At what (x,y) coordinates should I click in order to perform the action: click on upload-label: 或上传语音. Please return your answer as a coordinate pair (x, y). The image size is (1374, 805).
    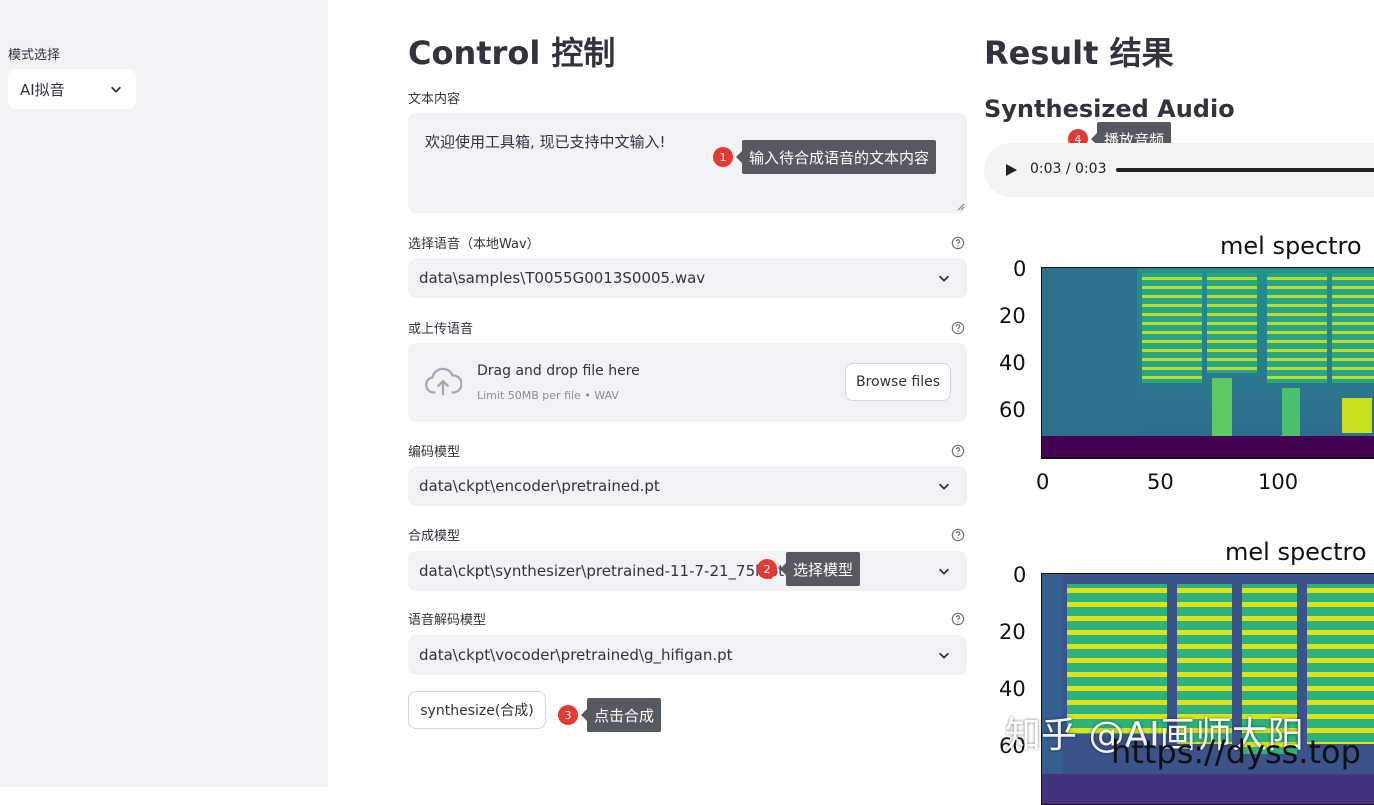
    Looking at the image, I should click on (441, 329).